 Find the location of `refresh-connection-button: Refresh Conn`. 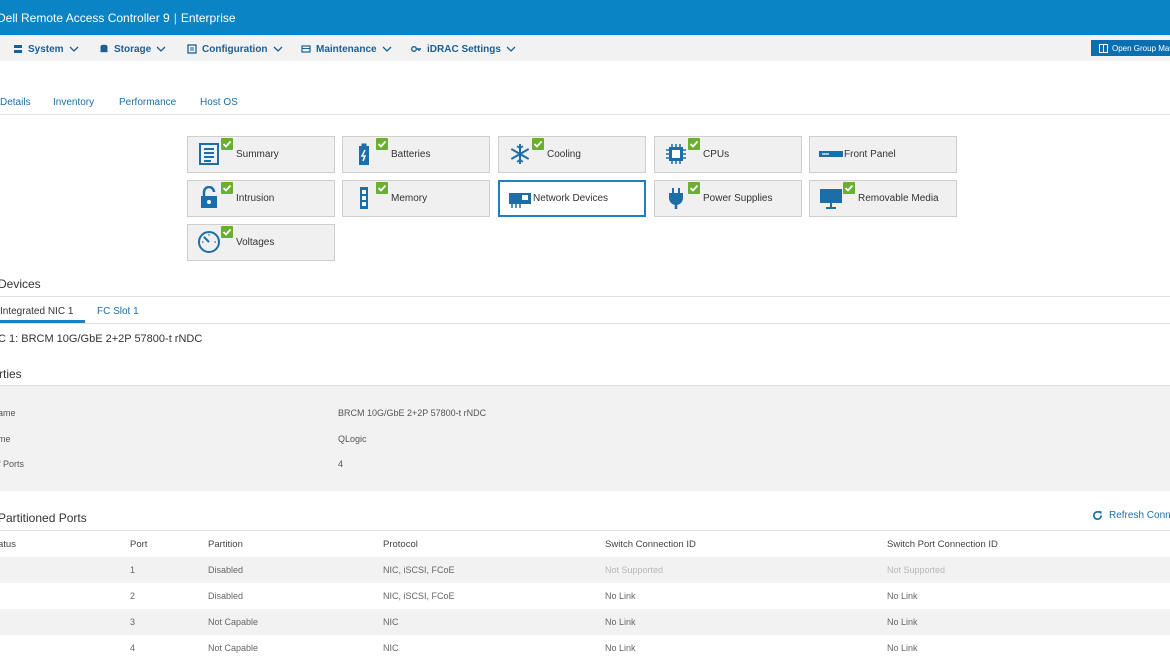

refresh-connection-button: Refresh Conn is located at coordinates (1131, 515).